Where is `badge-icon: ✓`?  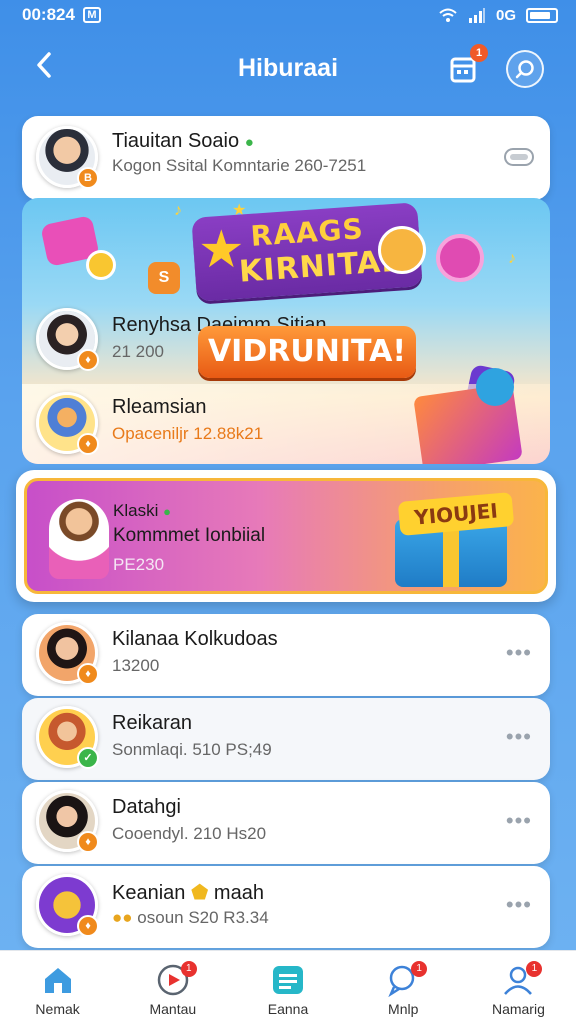 badge-icon: ✓ is located at coordinates (88, 758).